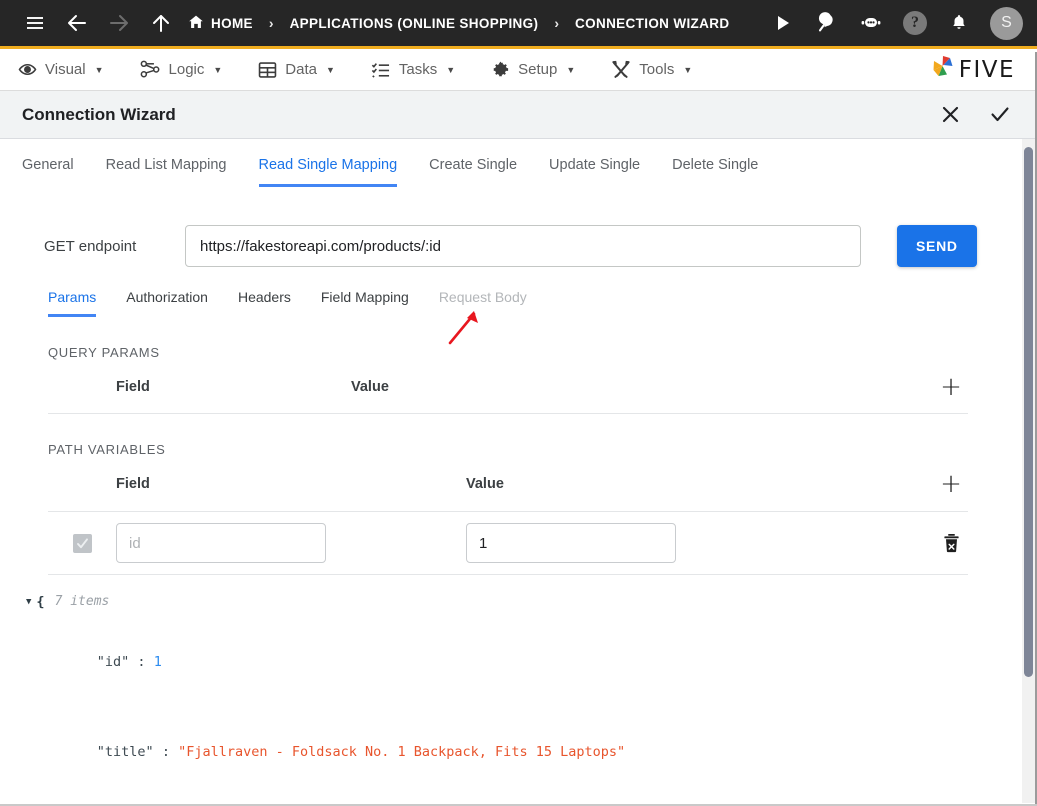  What do you see at coordinates (28, 602) in the screenshot?
I see `collapse-triangle-icon: ▼` at bounding box center [28, 602].